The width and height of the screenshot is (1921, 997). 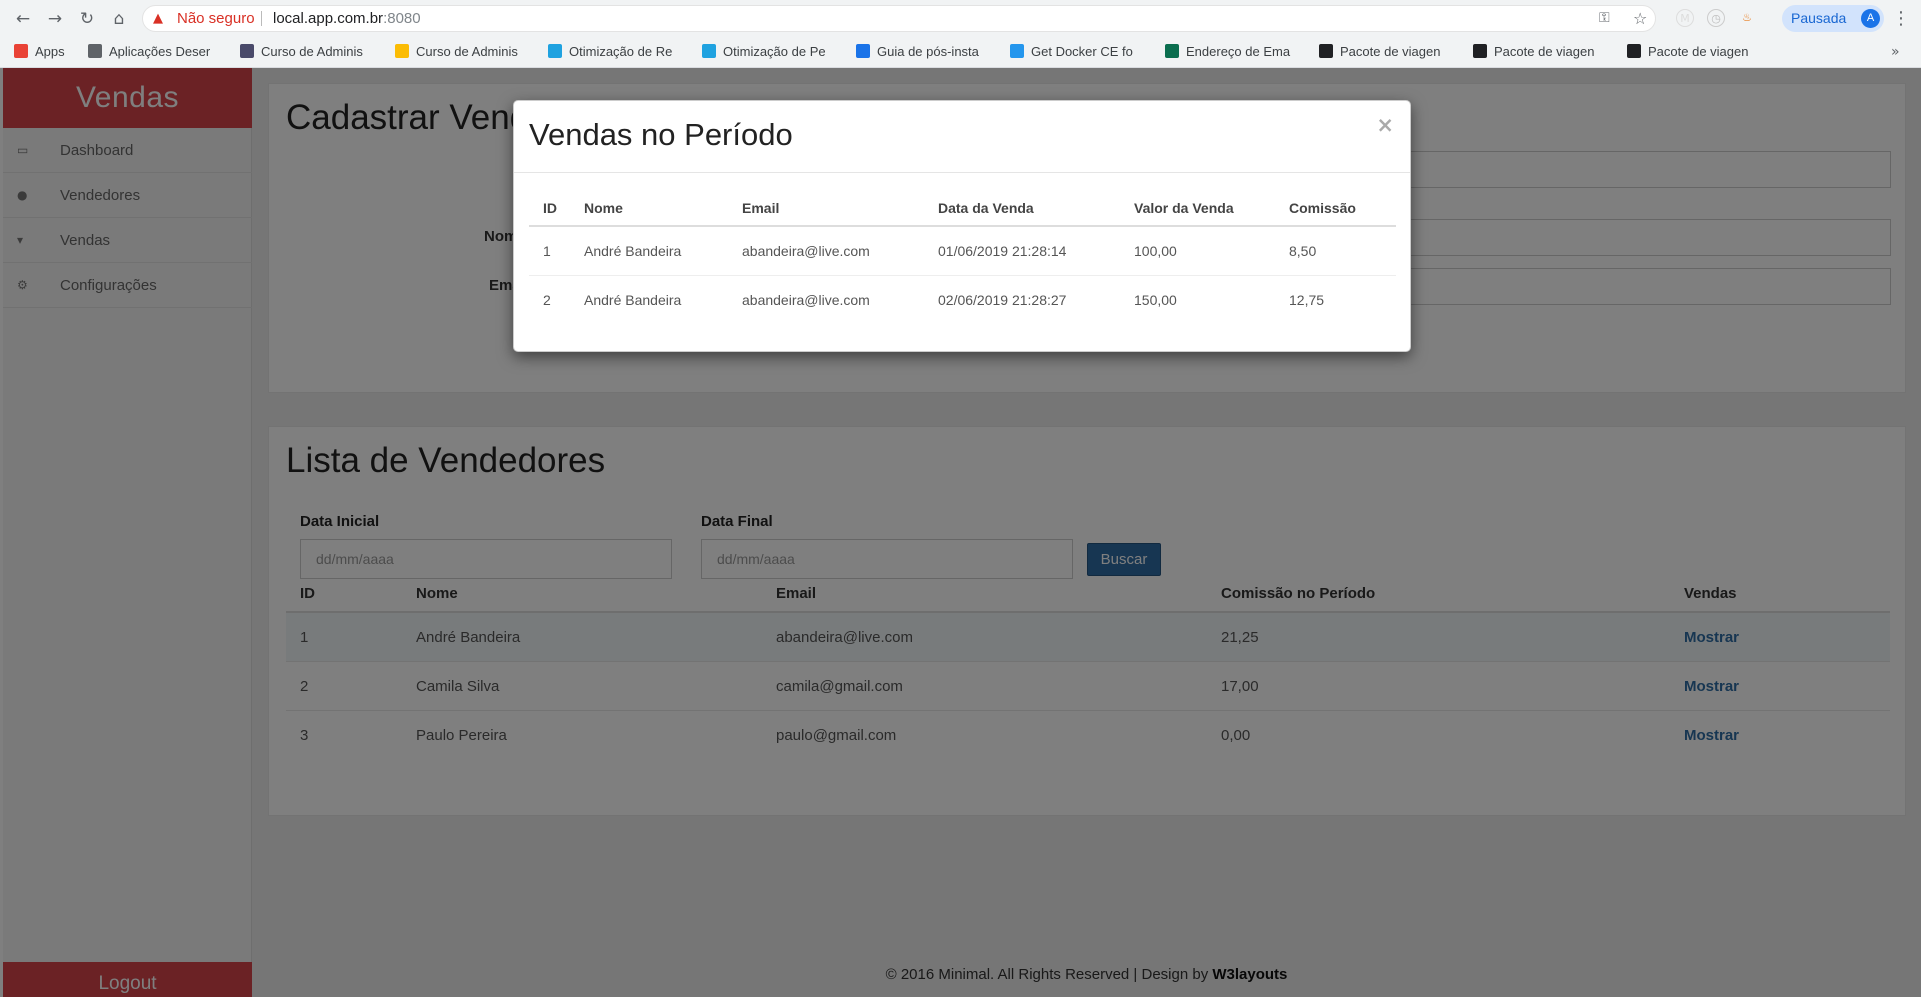 What do you see at coordinates (1604, 18) in the screenshot?
I see `key-icon: ⚿` at bounding box center [1604, 18].